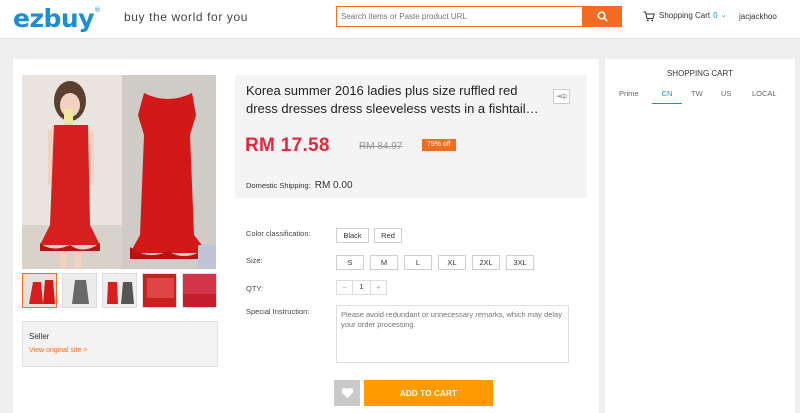  What do you see at coordinates (459, 16) in the screenshot?
I see `search-input` at bounding box center [459, 16].